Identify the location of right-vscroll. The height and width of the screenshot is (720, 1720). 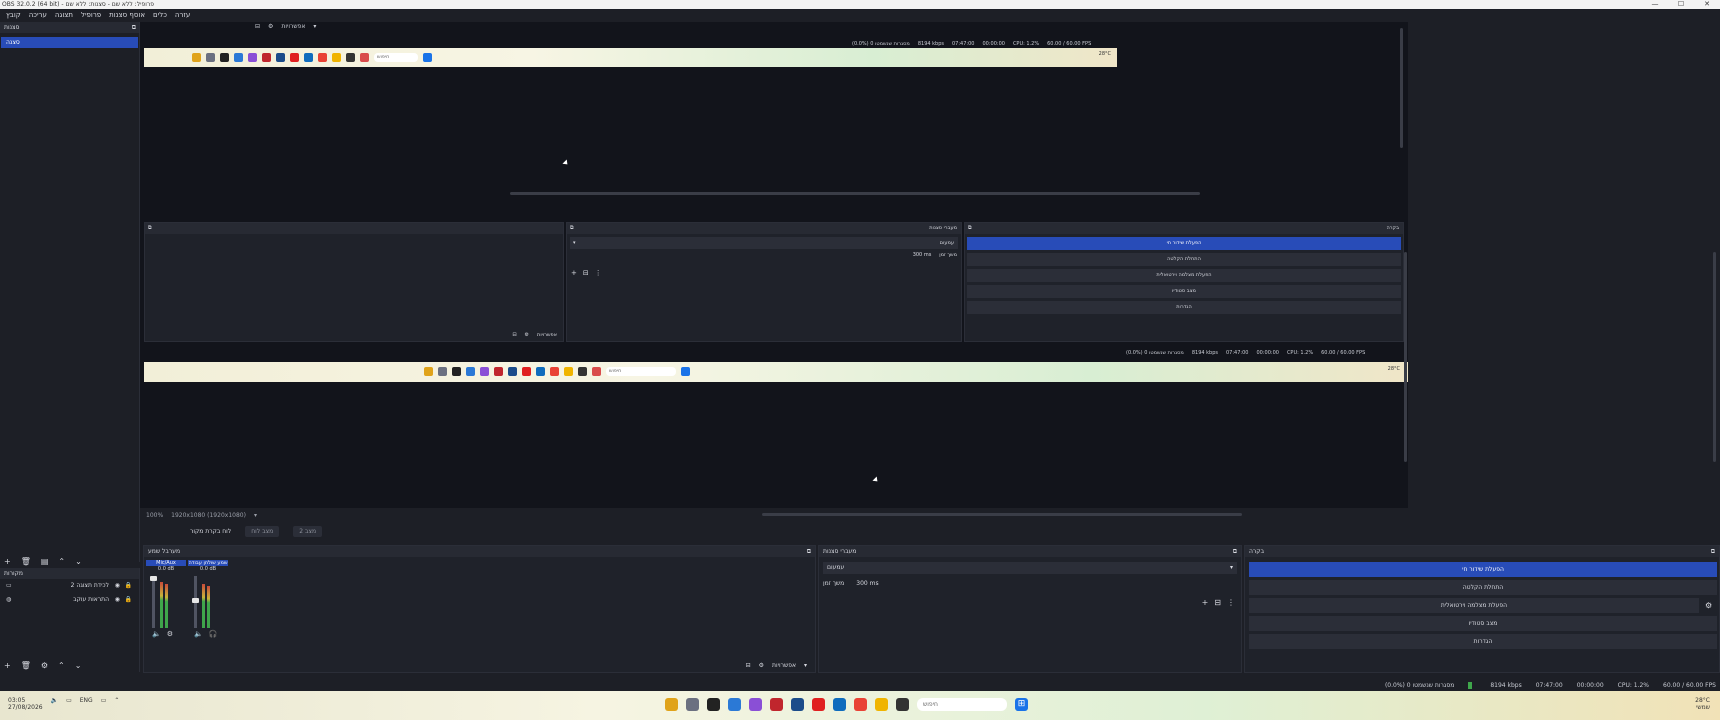
(1714, 357).